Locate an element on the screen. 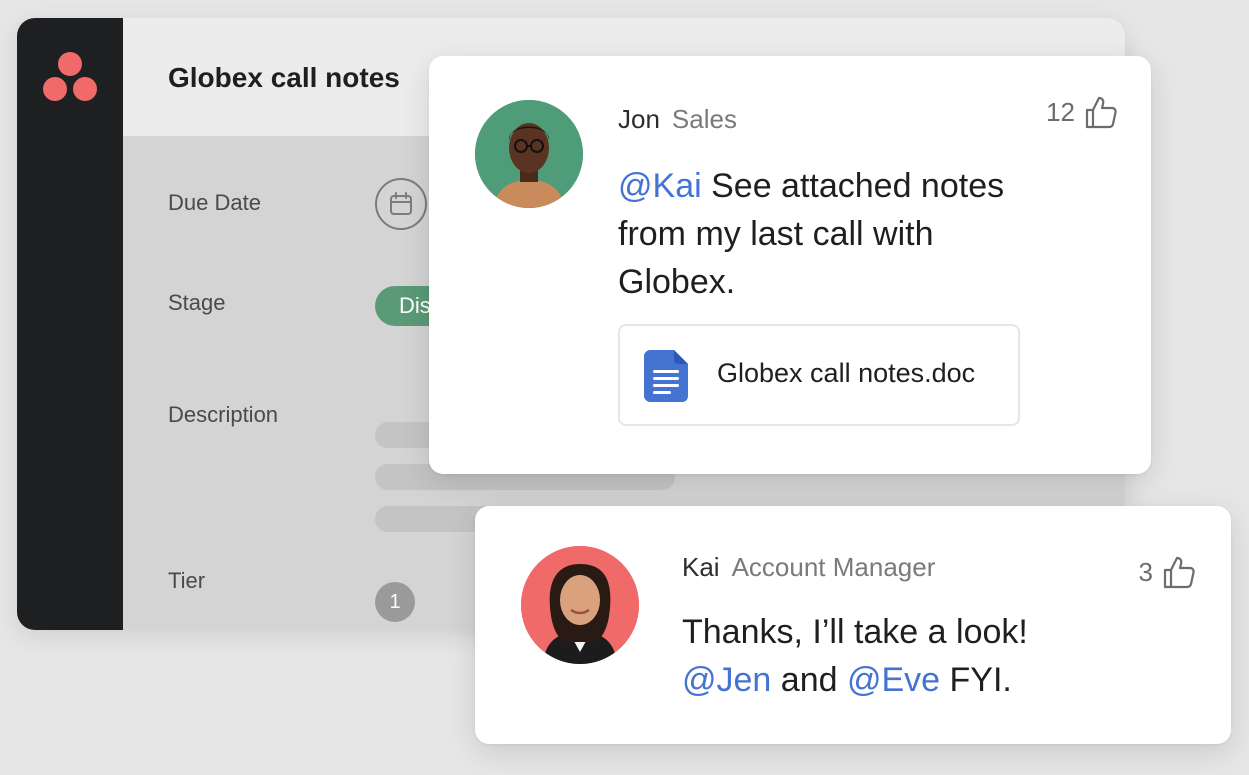  message-text: Thanks, I’ll take a look! is located at coordinates (855, 632).